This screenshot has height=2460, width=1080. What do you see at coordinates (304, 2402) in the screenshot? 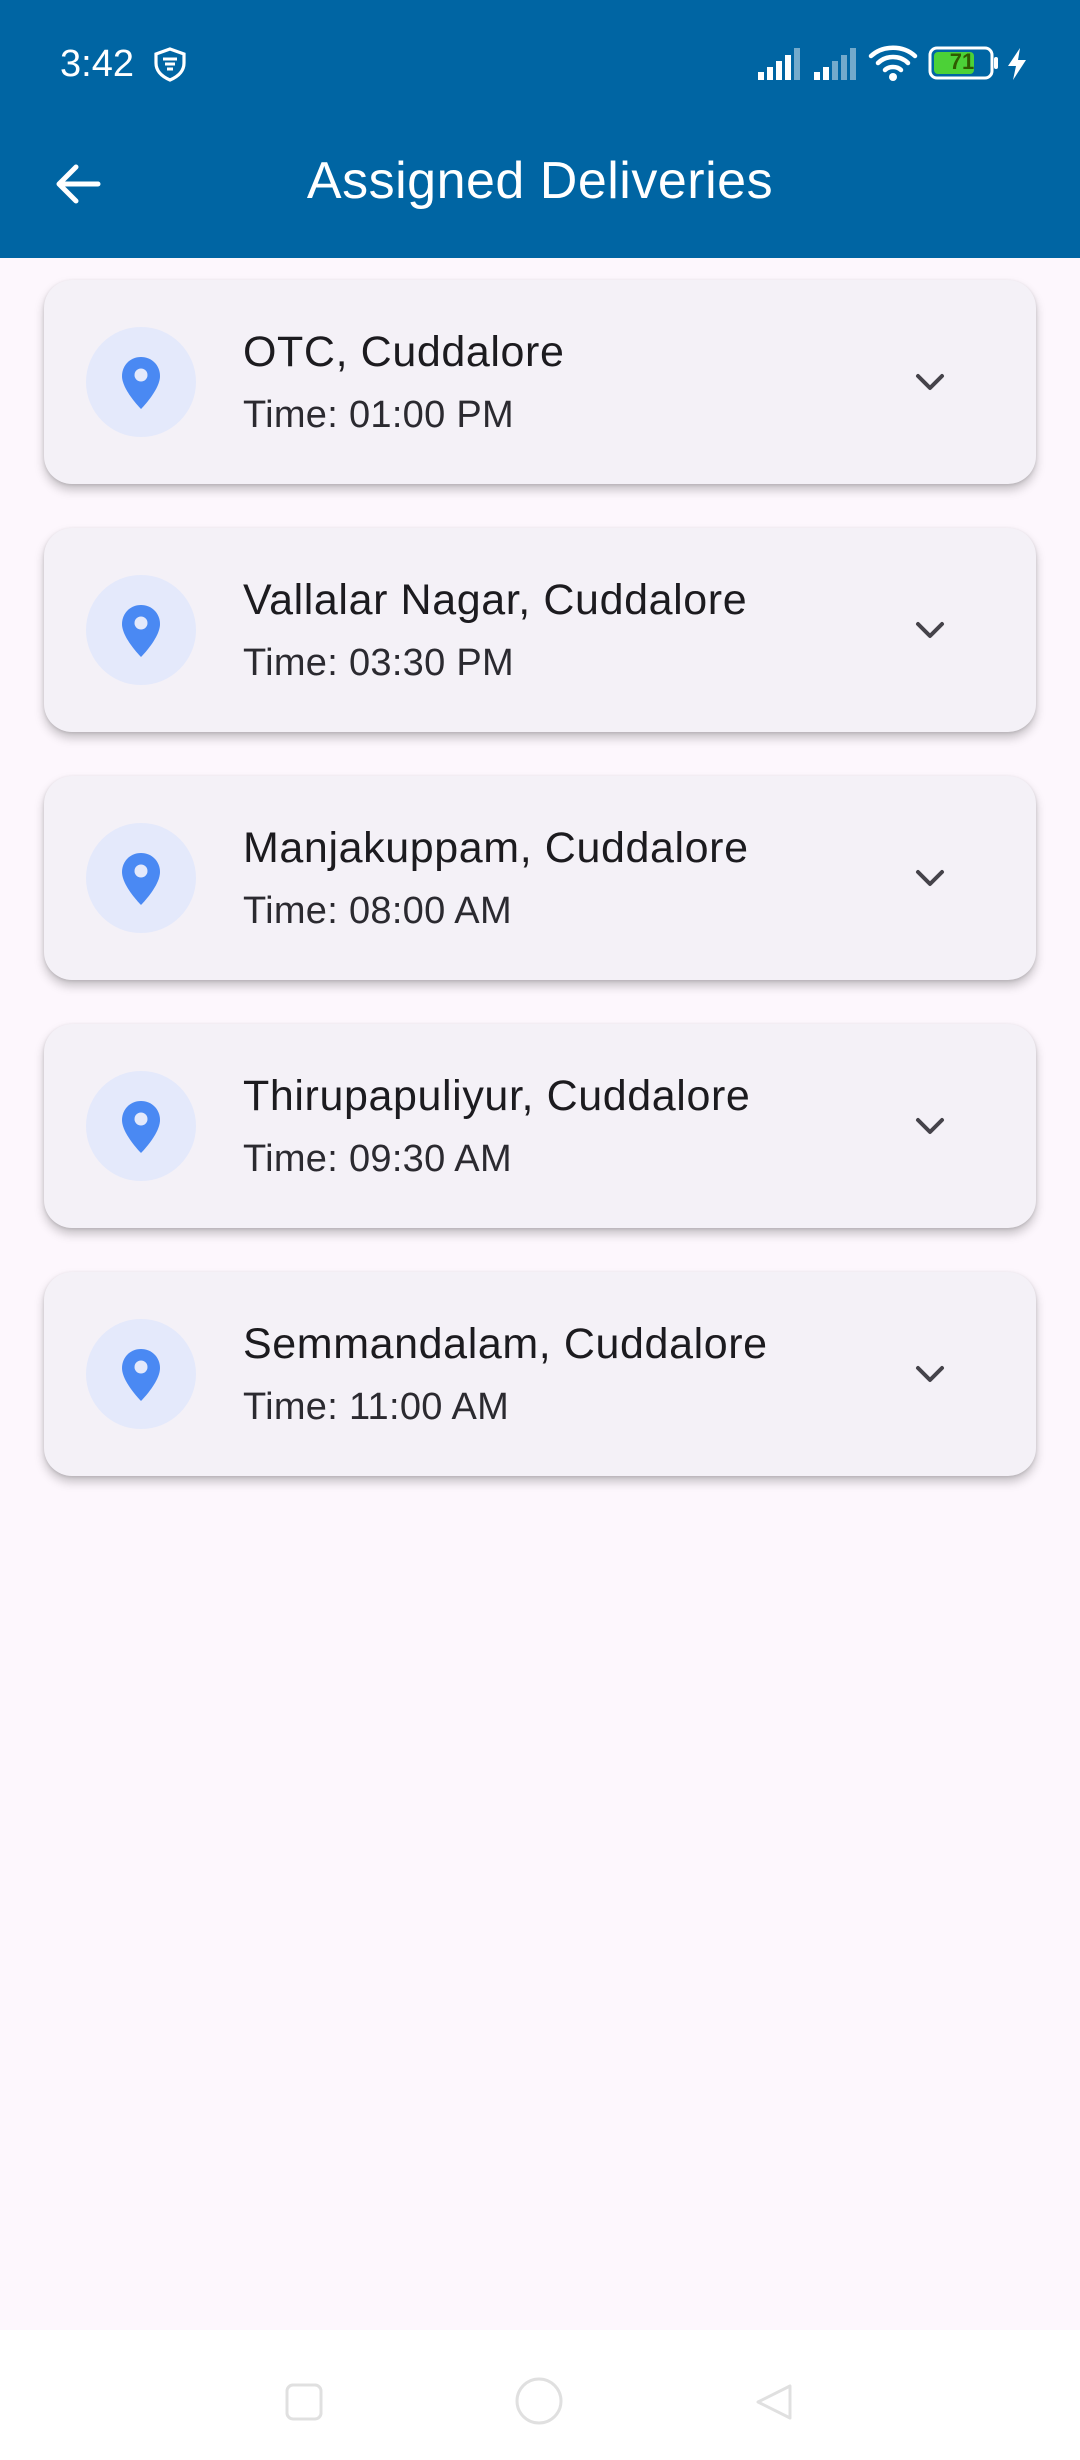
I see `recents-icon` at bounding box center [304, 2402].